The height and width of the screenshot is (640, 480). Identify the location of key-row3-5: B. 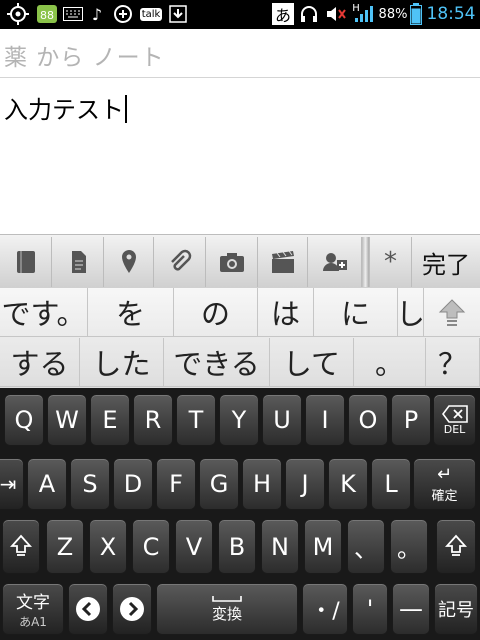
(237, 546).